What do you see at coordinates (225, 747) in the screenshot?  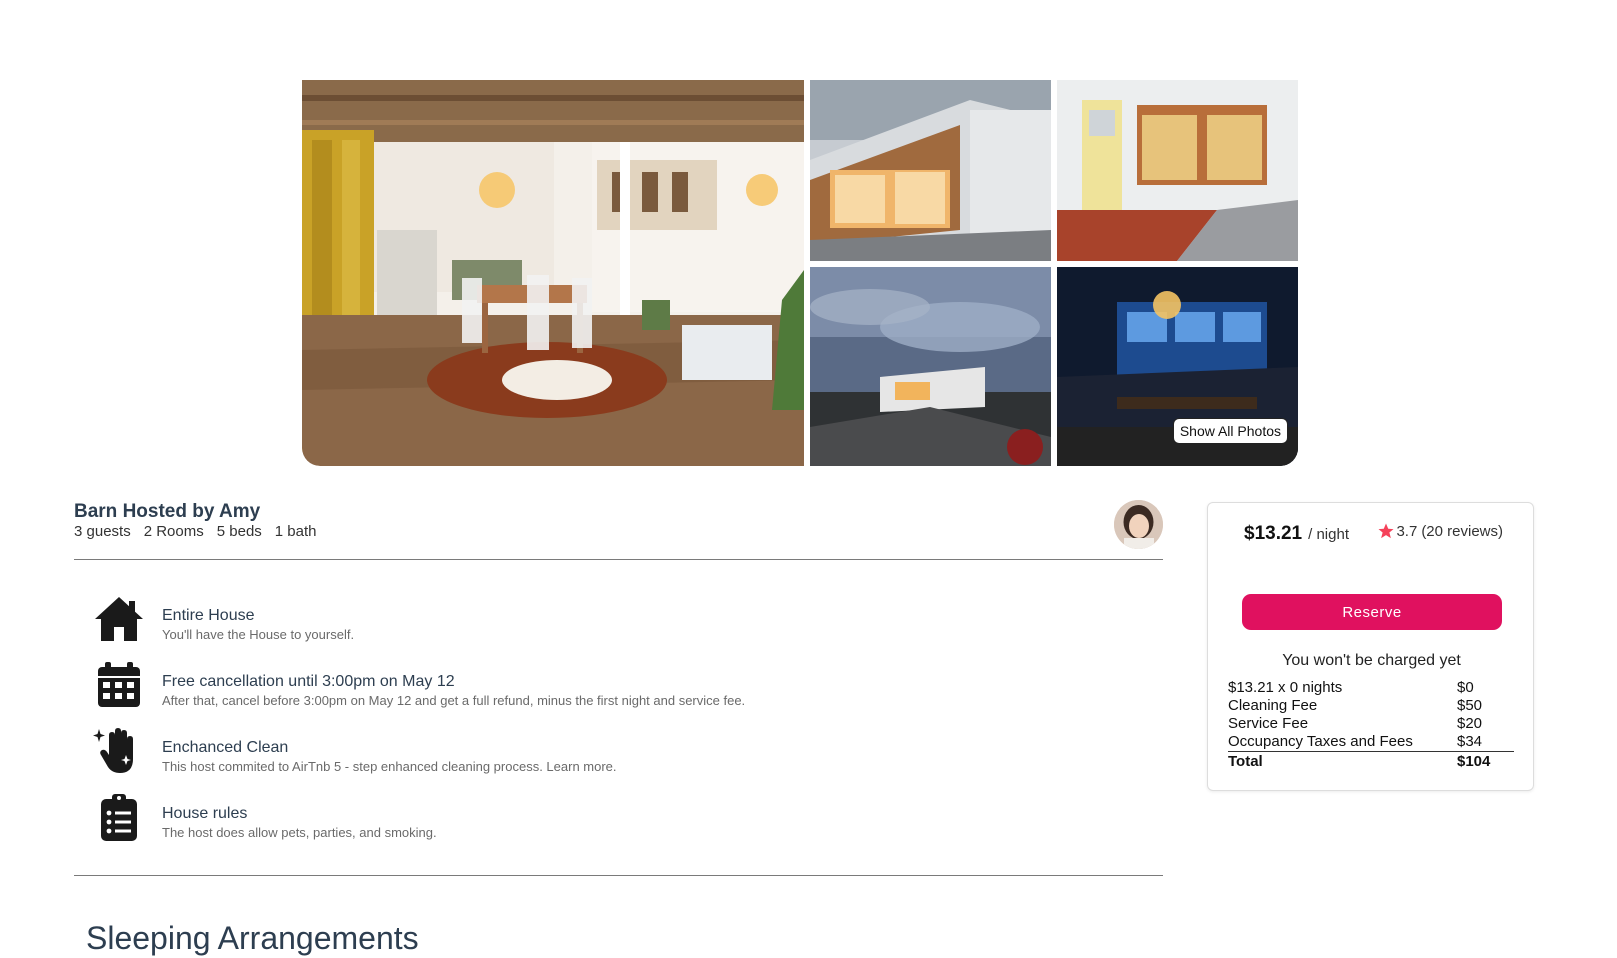 I see `highlight-title: Enchanced Clean` at bounding box center [225, 747].